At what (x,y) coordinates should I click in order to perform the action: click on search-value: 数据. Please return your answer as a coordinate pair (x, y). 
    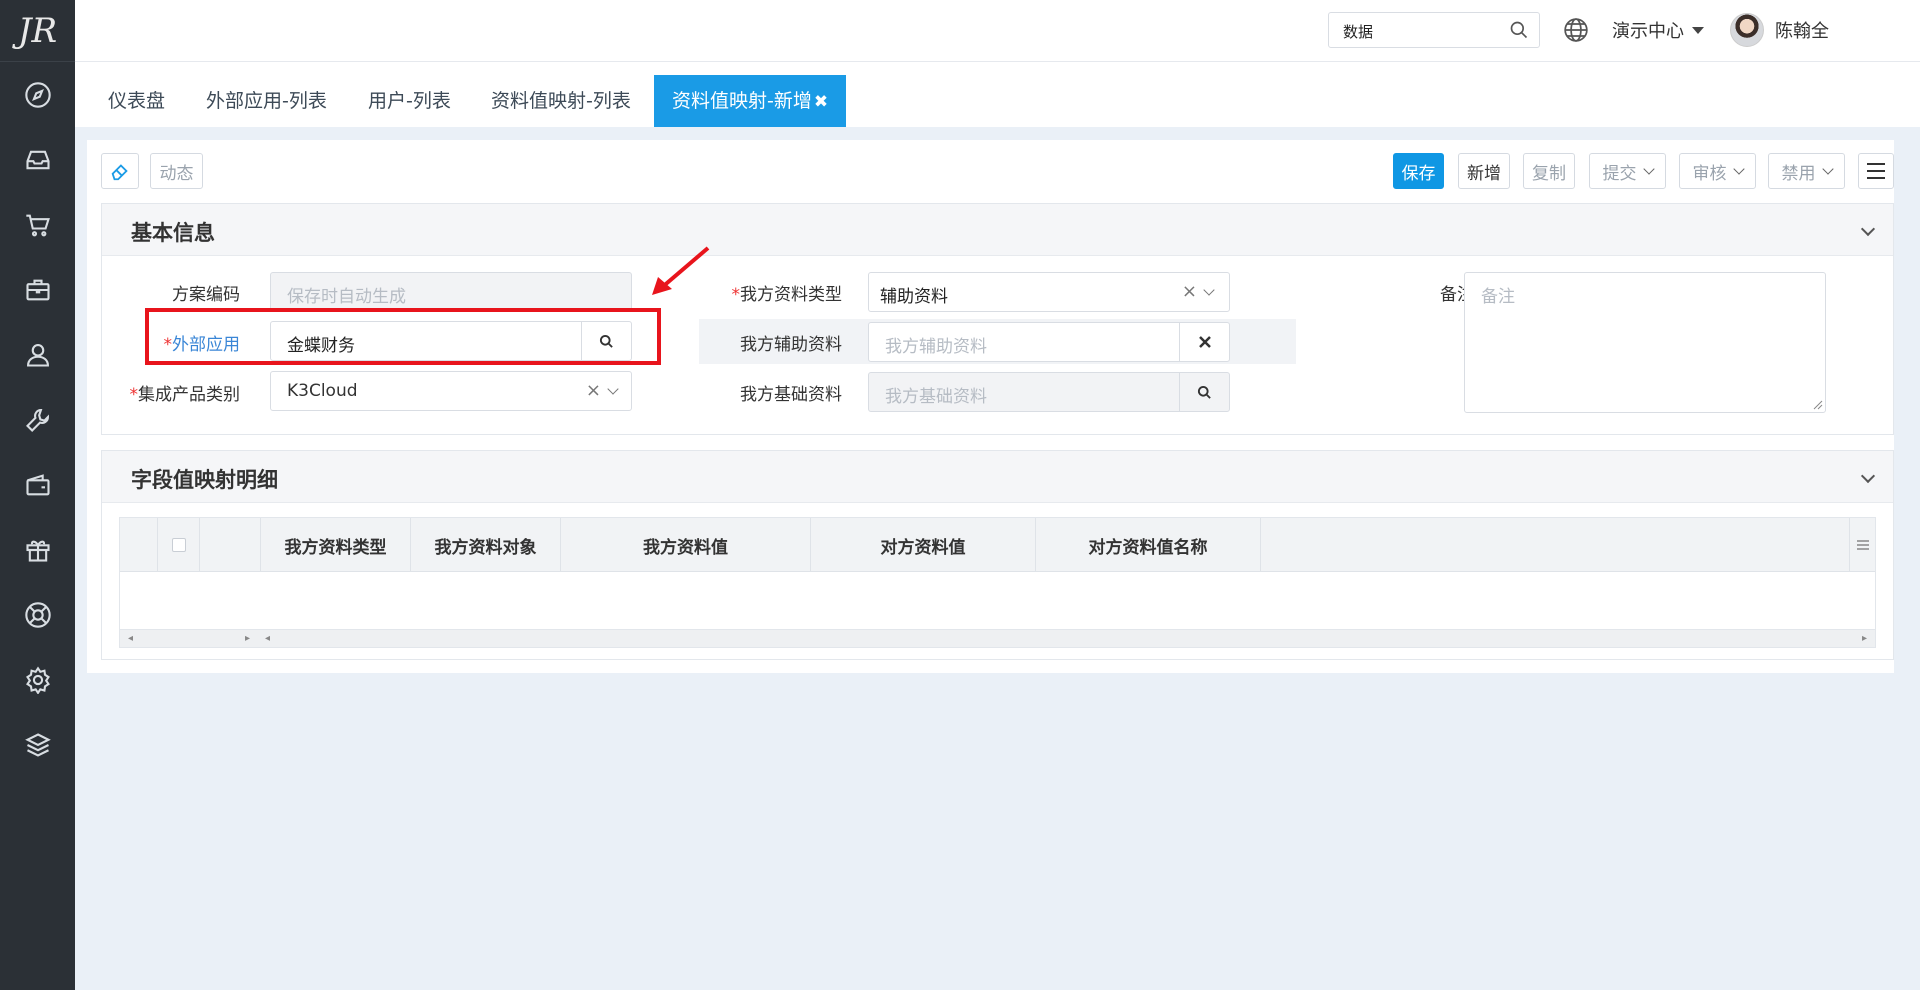
    Looking at the image, I should click on (1358, 32).